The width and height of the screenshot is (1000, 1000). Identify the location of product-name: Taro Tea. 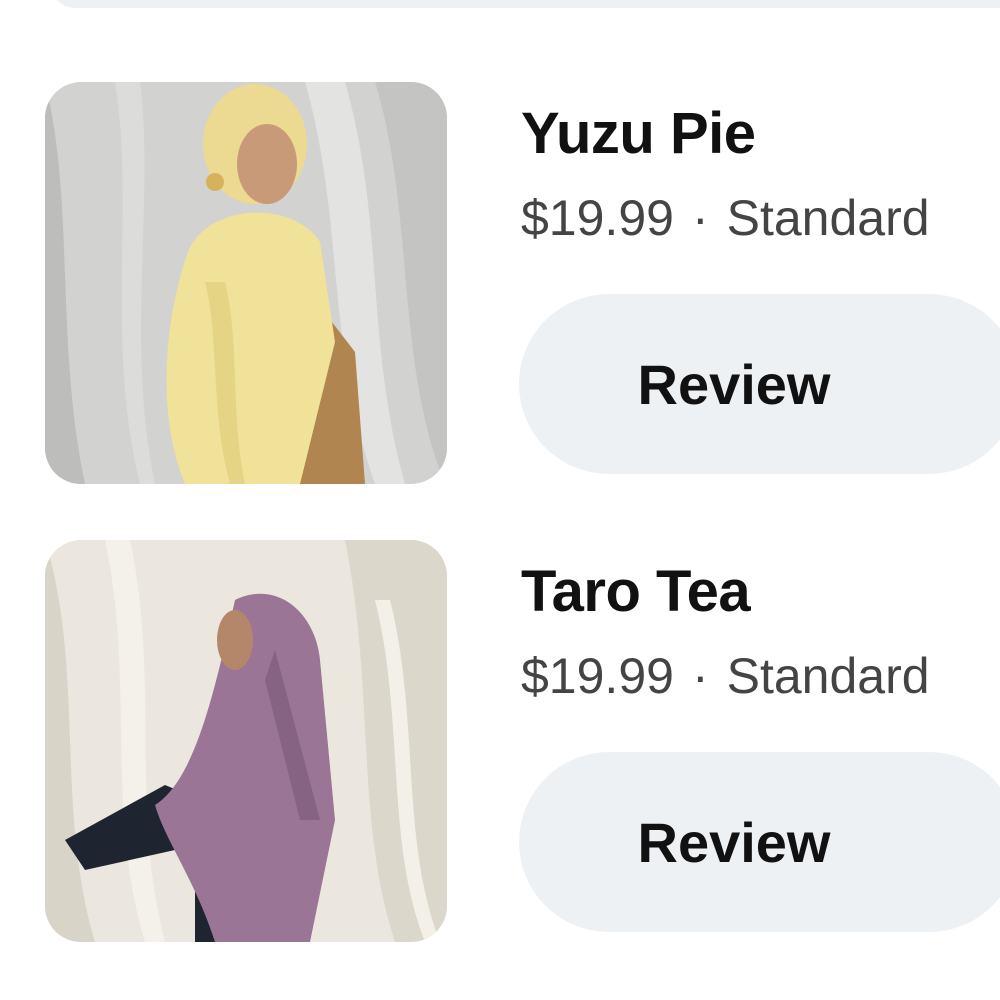
(636, 591).